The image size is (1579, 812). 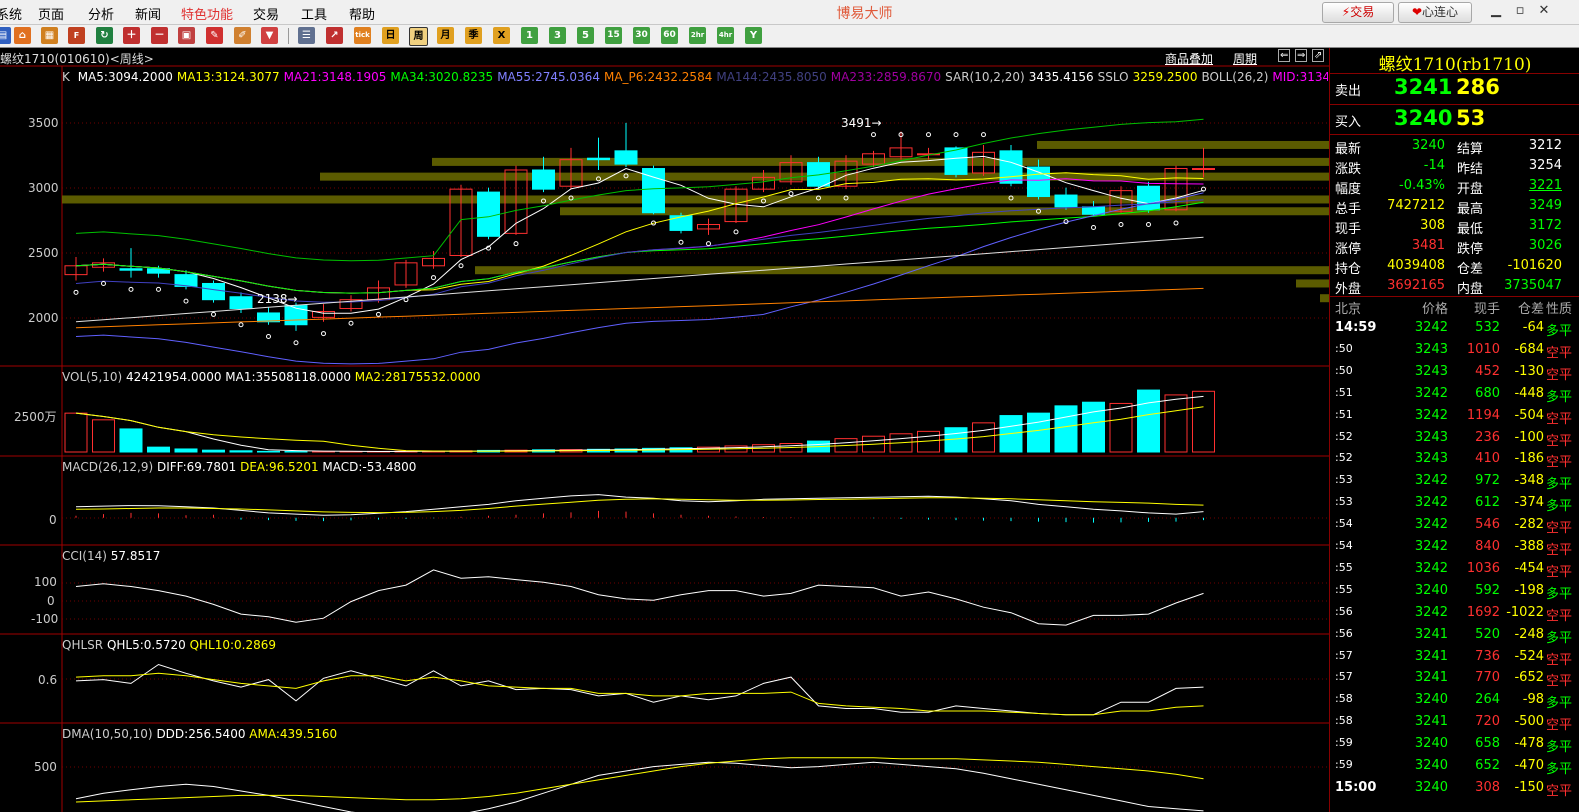 I want to click on tick-time: :55, so click(x=1344, y=589).